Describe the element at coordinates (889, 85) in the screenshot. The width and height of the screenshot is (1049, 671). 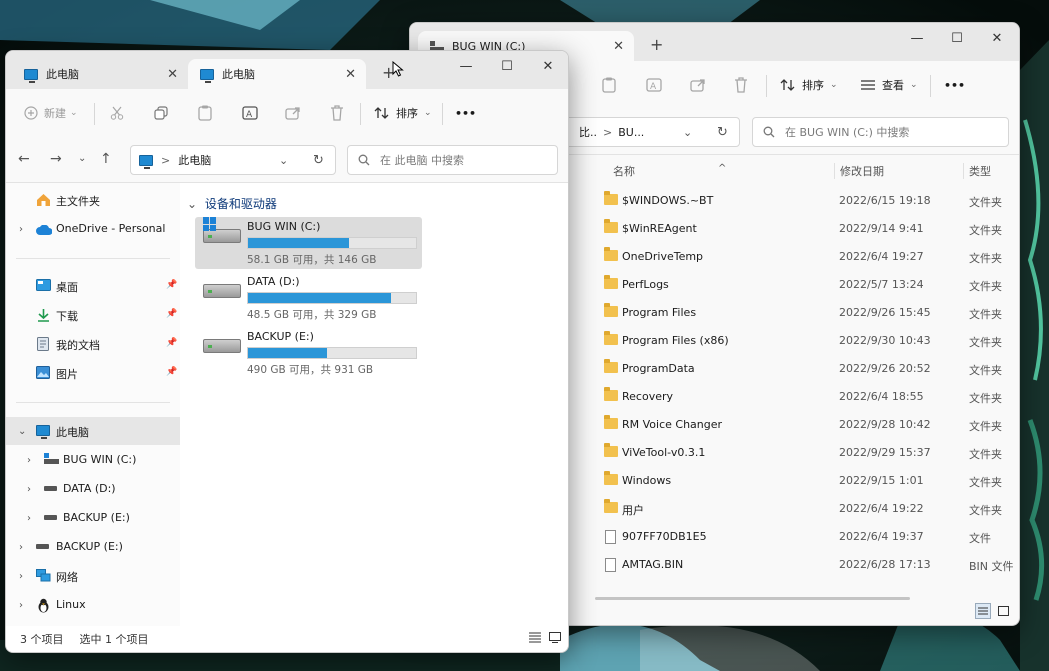
I see `view-button: 查看 ⌄` at that location.